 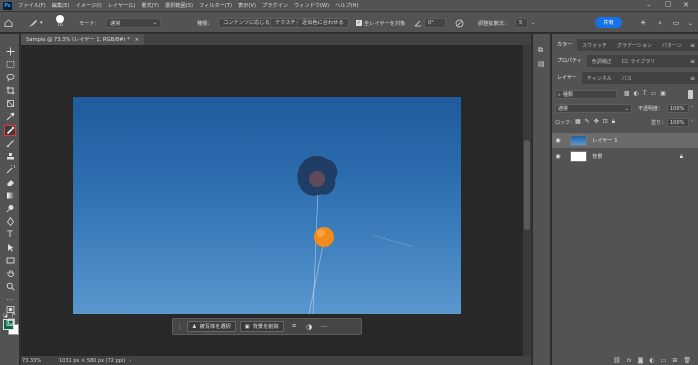 I want to click on panel-tab: 色調補正, so click(x=602, y=61).